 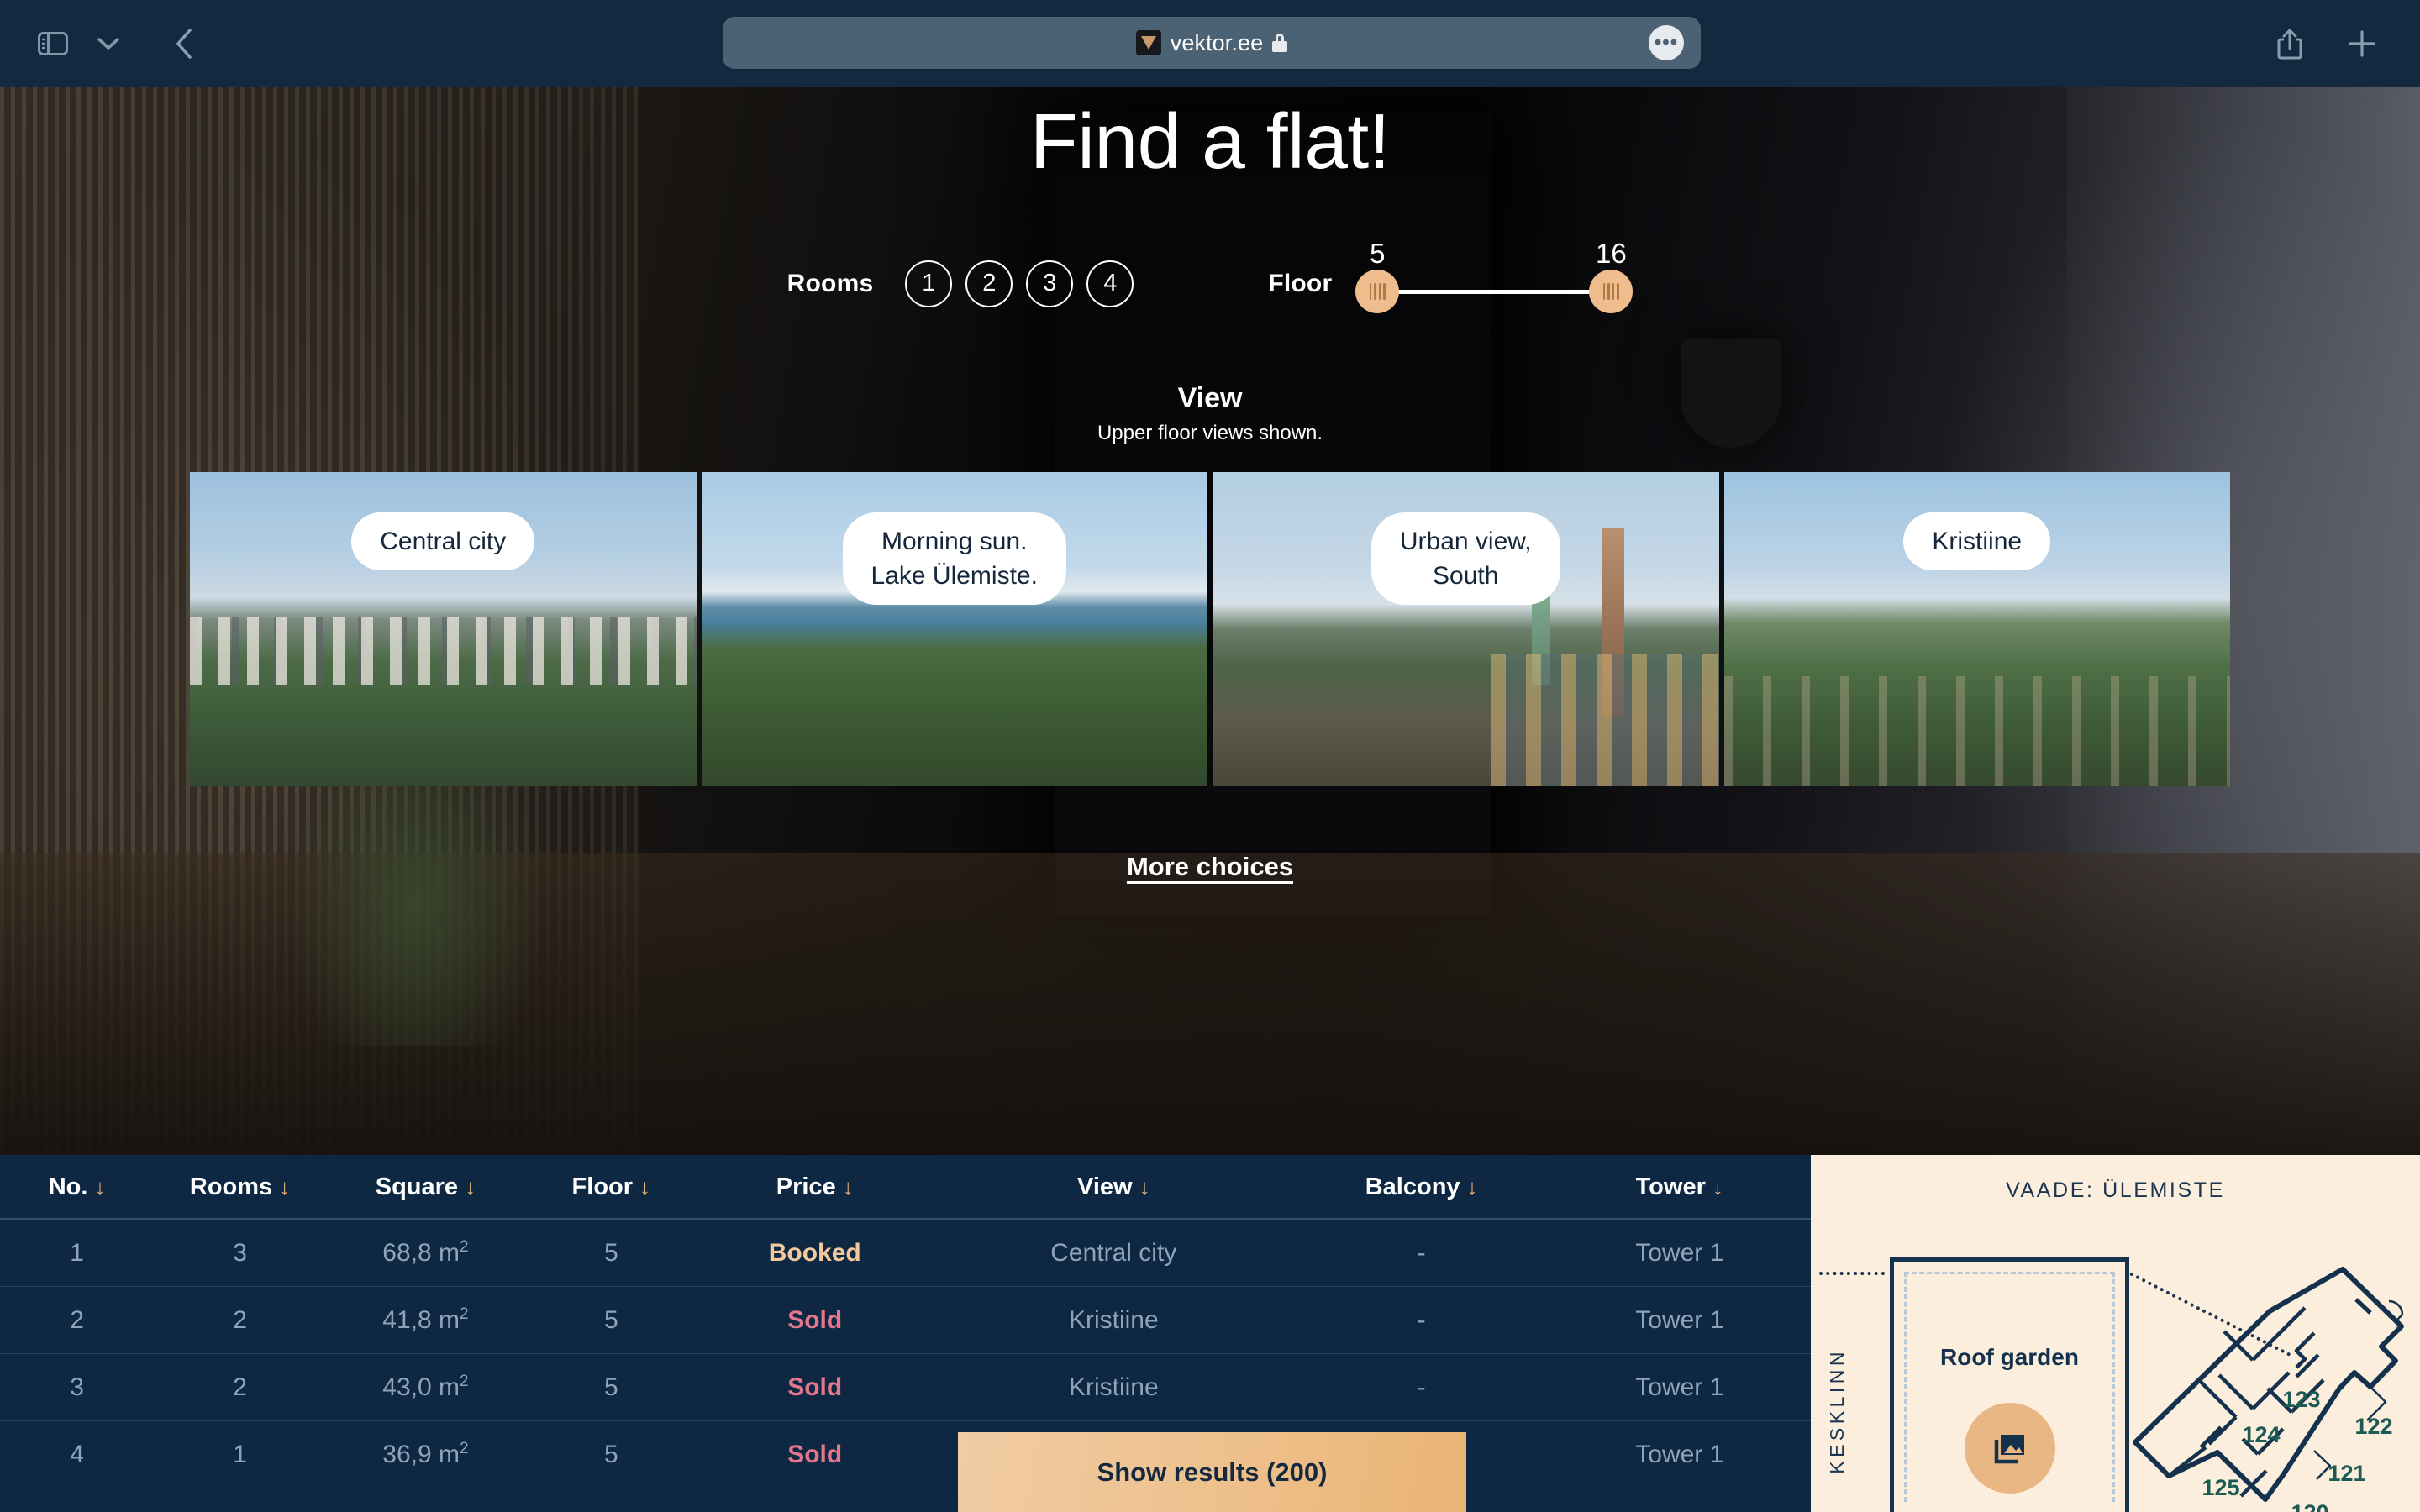 I want to click on address-bar: vektor.ee •••, so click(x=1212, y=43).